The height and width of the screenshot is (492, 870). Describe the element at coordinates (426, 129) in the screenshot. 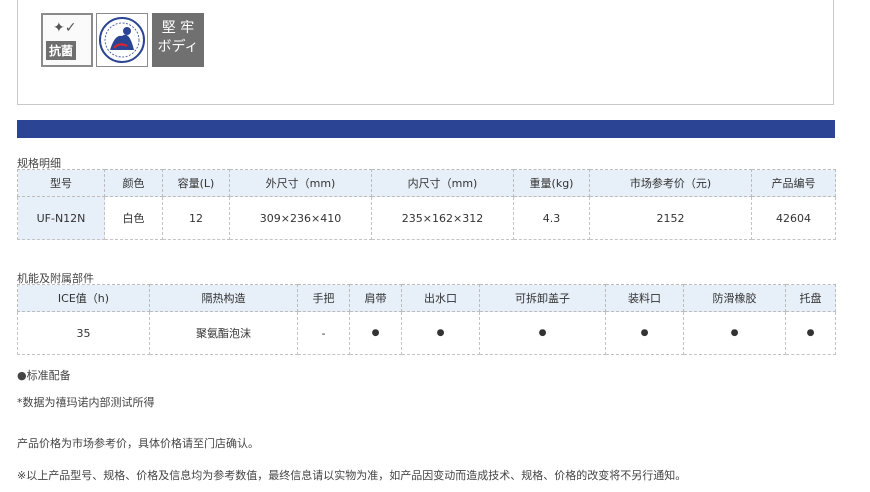

I see `section-divider-bar` at that location.